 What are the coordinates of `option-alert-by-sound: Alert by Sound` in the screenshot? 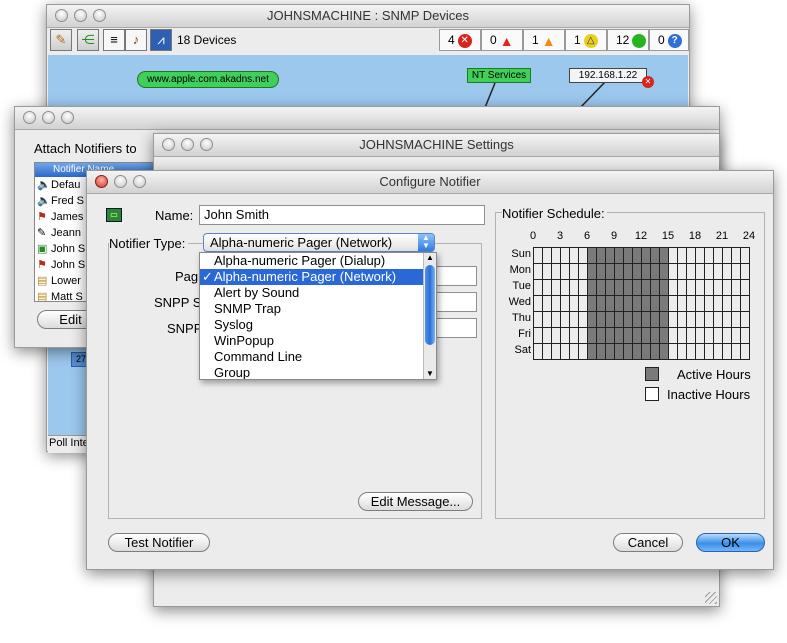 It's located at (312, 293).